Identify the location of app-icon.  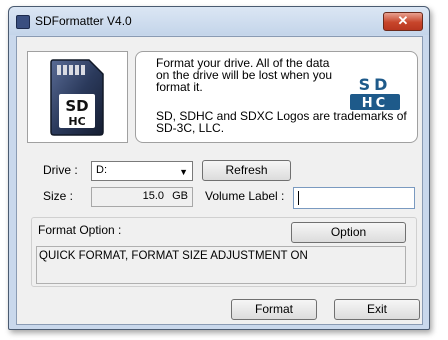
(23, 22).